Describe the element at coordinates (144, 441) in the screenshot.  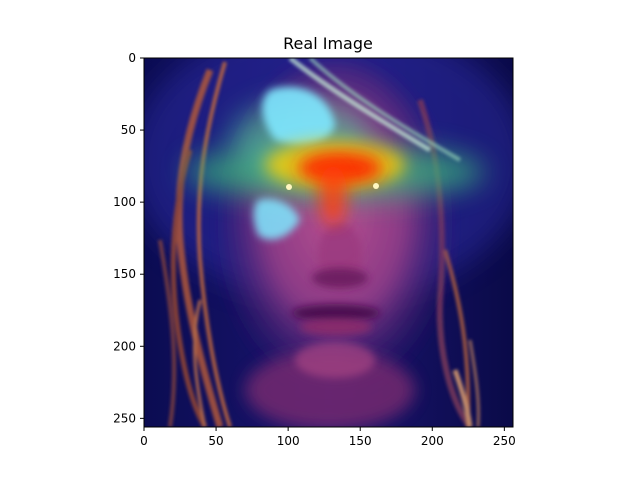
I see `x-tick-label: 0` at that location.